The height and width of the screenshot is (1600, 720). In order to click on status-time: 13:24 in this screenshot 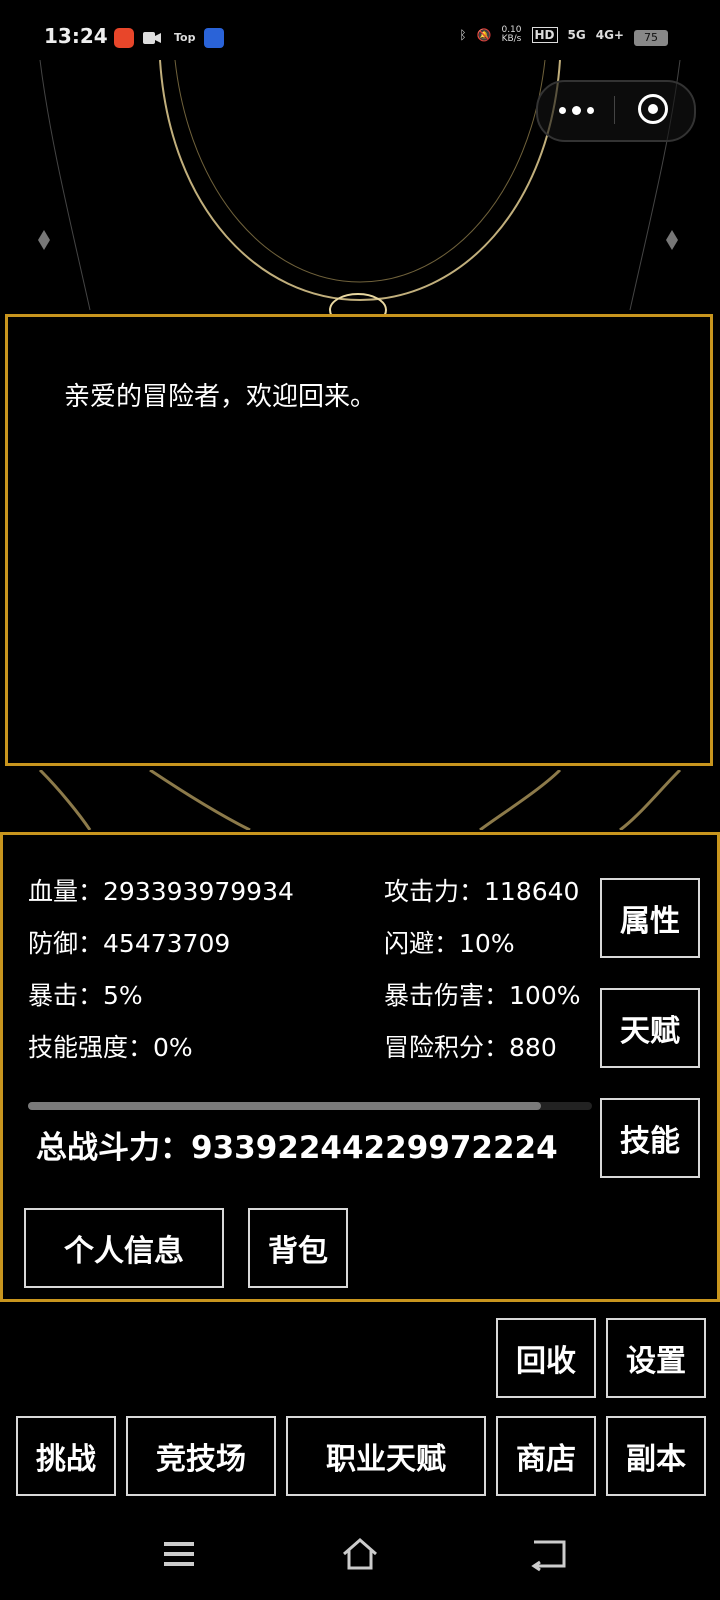, I will do `click(76, 36)`.